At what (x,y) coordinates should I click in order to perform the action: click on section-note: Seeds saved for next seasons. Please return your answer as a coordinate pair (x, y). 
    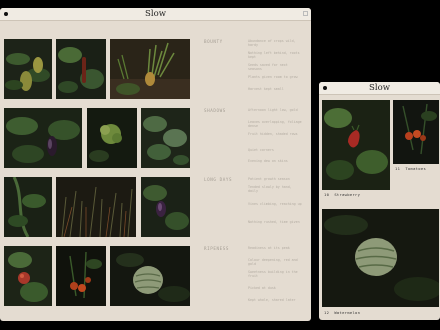
    Looking at the image, I should click on (268, 67).